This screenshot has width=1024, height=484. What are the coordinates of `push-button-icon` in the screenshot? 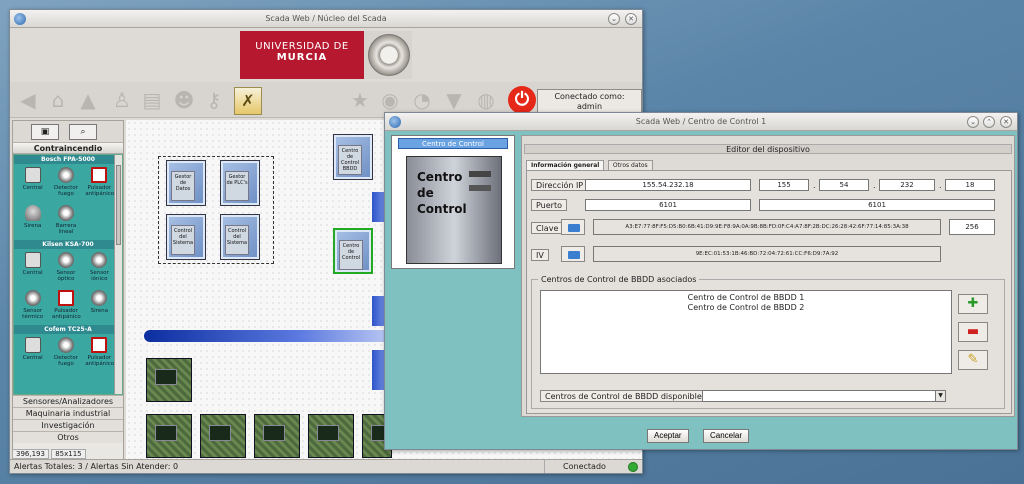 It's located at (99, 175).